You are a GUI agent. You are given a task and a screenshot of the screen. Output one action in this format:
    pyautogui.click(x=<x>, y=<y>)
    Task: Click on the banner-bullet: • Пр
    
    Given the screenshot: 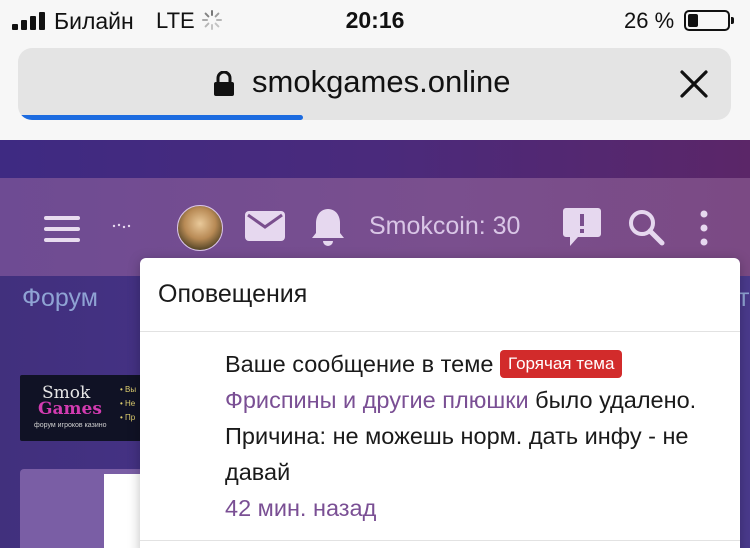 What is the action you would take?
    pyautogui.click(x=128, y=417)
    